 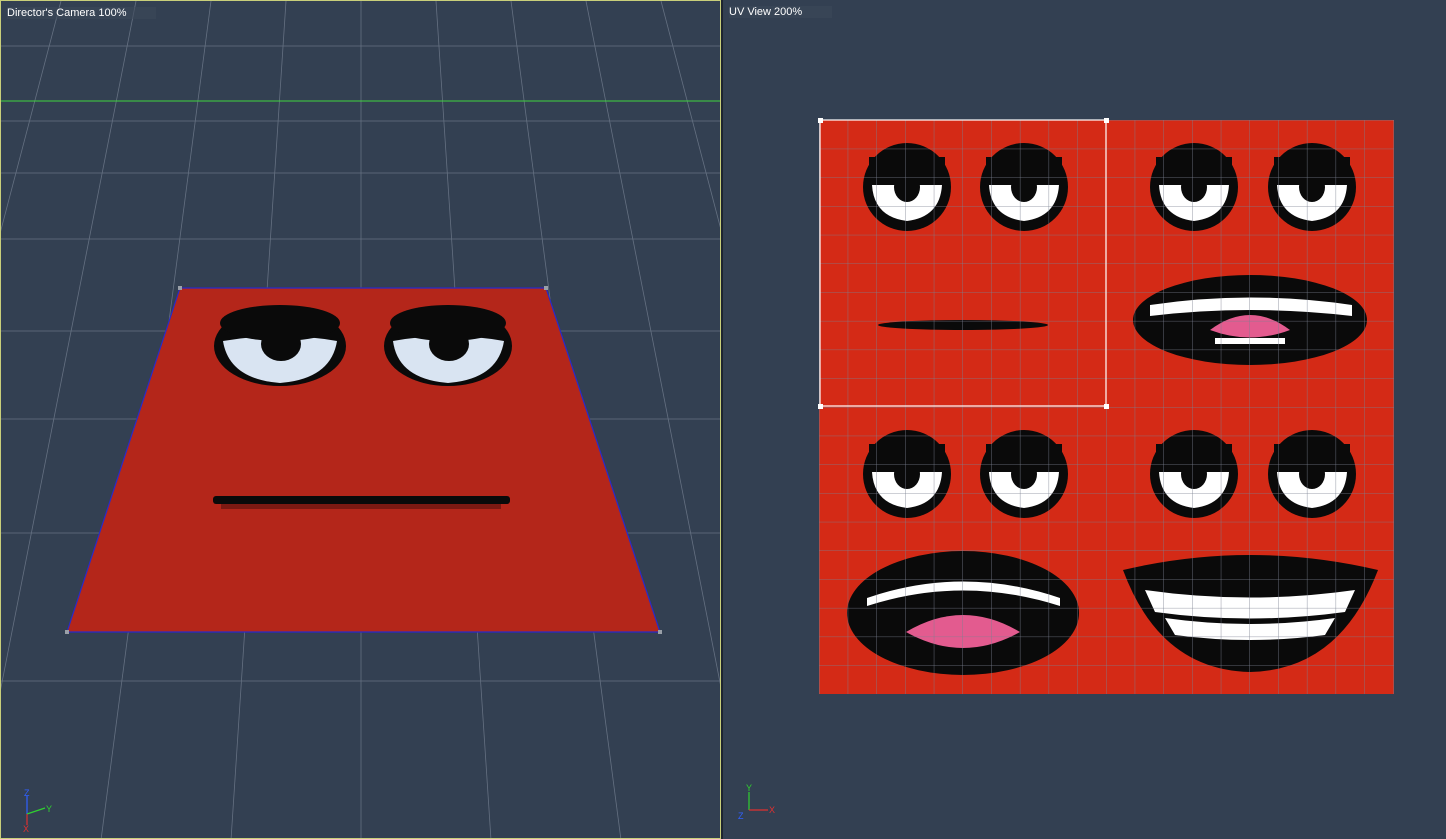 What do you see at coordinates (26, 829) in the screenshot?
I see `axis-origin-label: X` at bounding box center [26, 829].